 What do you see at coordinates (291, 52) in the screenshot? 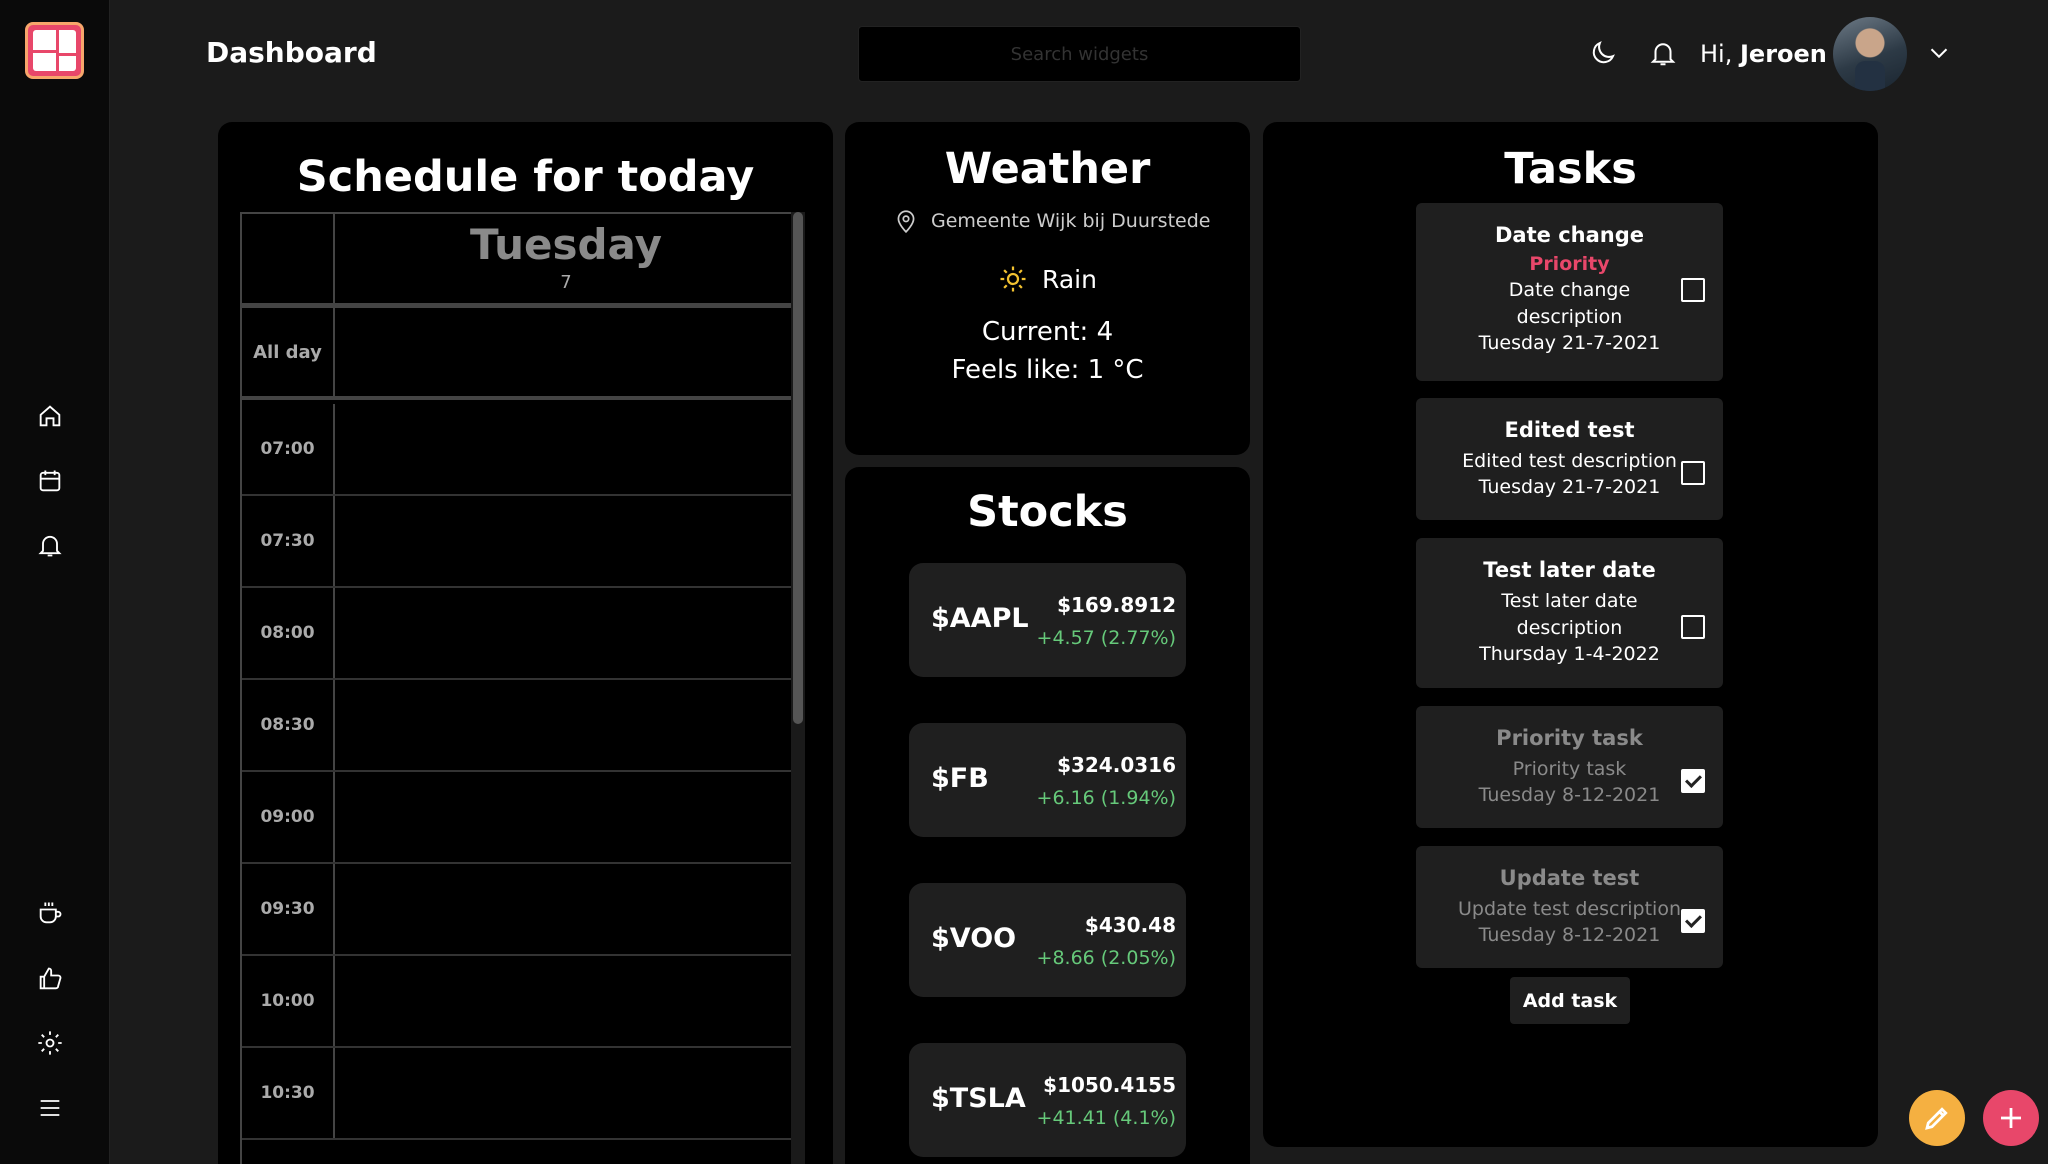
I see `page-title: Dashboard` at bounding box center [291, 52].